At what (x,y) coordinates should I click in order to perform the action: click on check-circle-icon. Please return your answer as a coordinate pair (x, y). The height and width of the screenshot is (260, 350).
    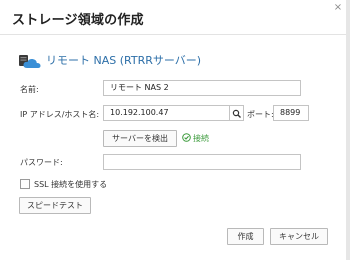
    Looking at the image, I should click on (186, 137).